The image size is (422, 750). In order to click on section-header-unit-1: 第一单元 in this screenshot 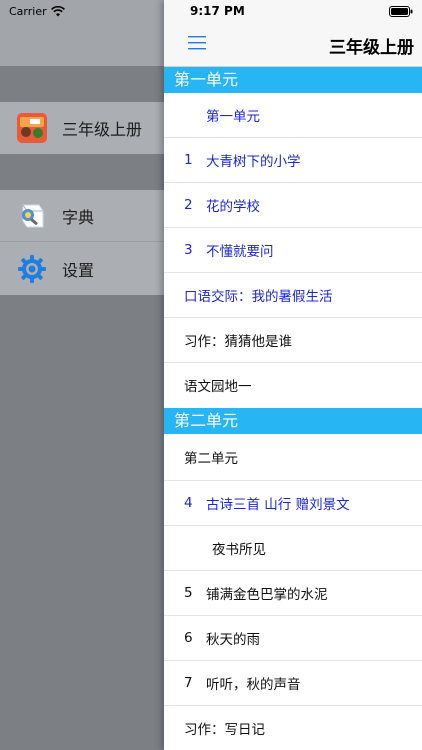, I will do `click(293, 80)`.